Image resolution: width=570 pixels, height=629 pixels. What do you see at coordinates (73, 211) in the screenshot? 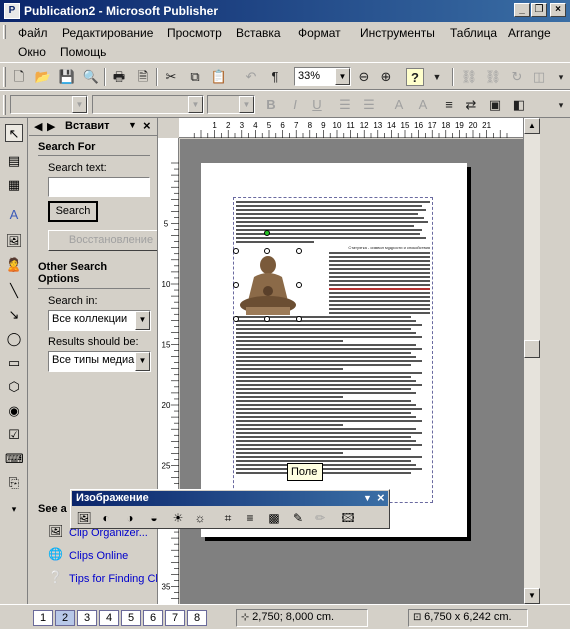
I see `search-button: Search` at bounding box center [73, 211].